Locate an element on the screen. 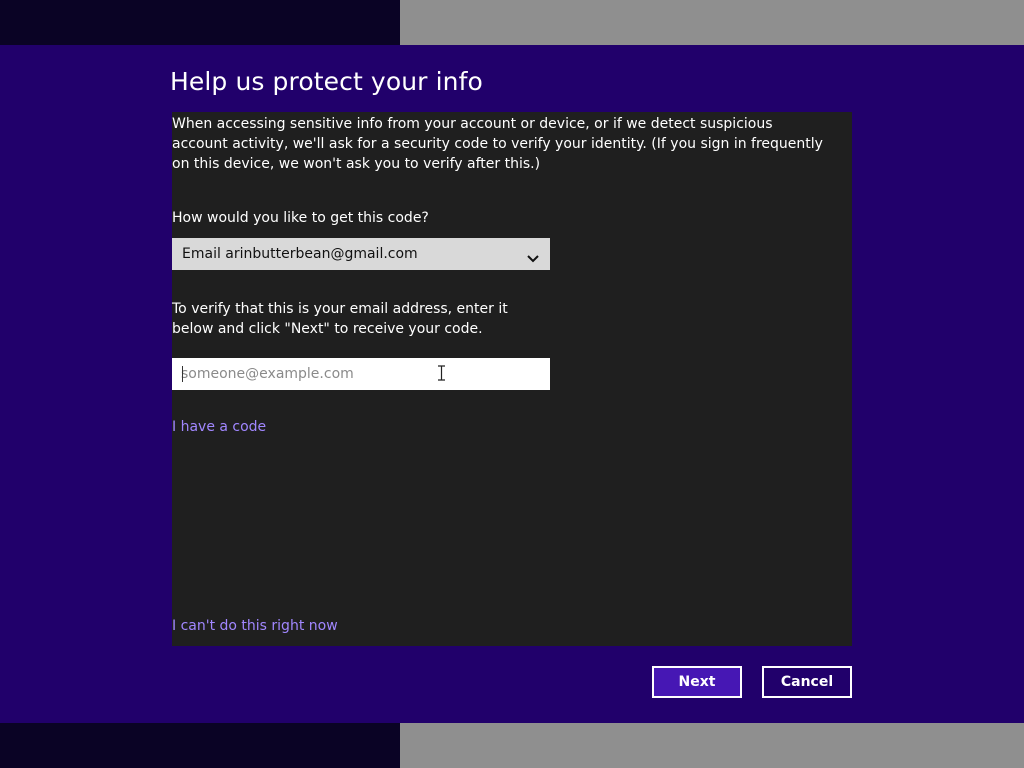 Image resolution: width=1024 pixels, height=768 pixels. chevron-down-icon is located at coordinates (533, 256).